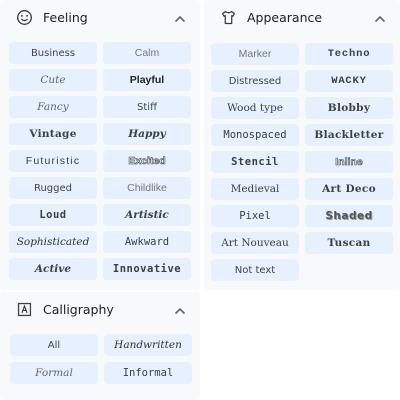 The height and width of the screenshot is (400, 400). Describe the element at coordinates (349, 54) in the screenshot. I see `appearance-option-techno: Techno` at that location.